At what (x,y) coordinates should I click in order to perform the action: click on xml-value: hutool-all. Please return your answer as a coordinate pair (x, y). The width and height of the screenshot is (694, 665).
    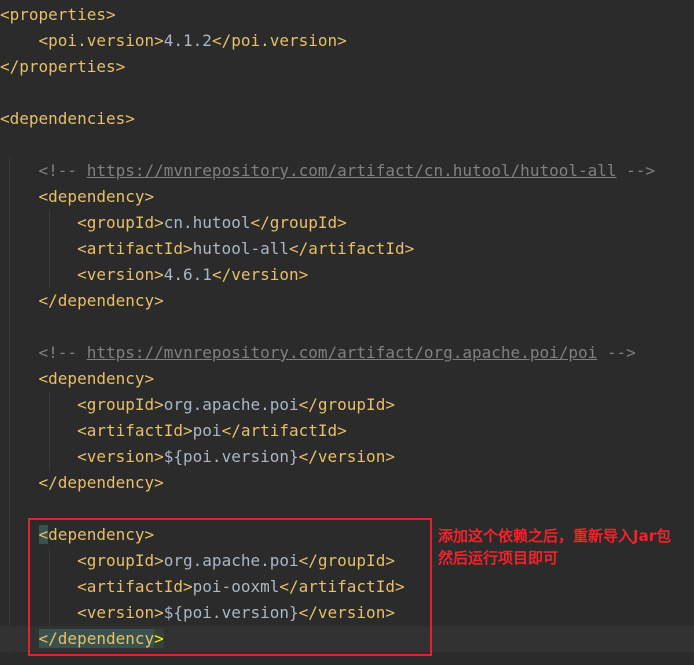
    Looking at the image, I should click on (240, 248).